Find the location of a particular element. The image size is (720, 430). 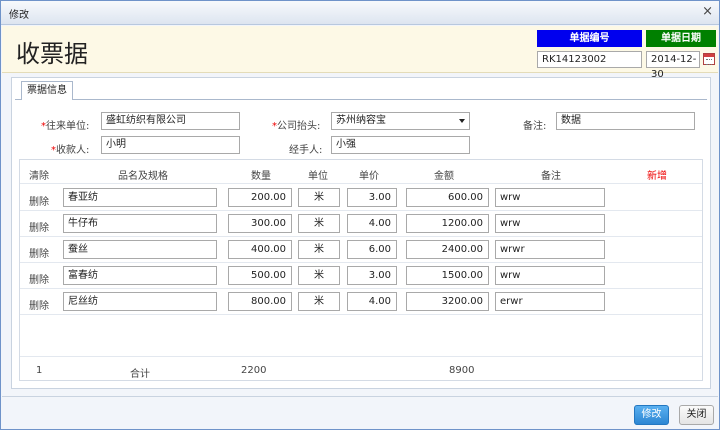

handler-input: 小强 is located at coordinates (400, 145).